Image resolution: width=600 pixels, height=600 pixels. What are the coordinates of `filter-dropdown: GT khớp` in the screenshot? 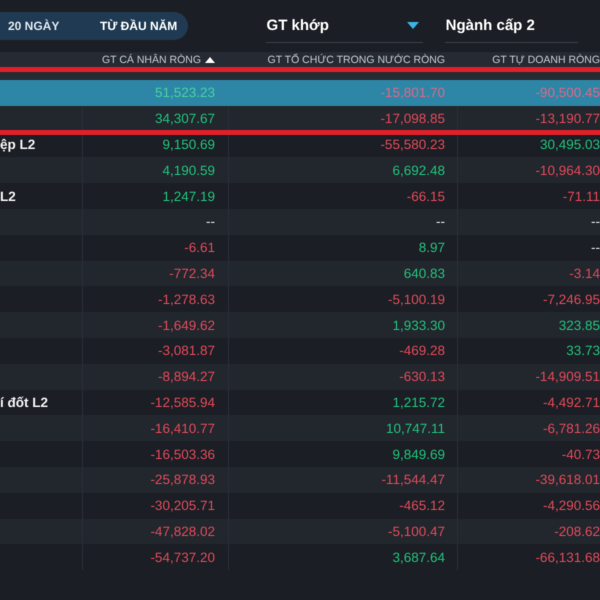 It's located at (344, 26).